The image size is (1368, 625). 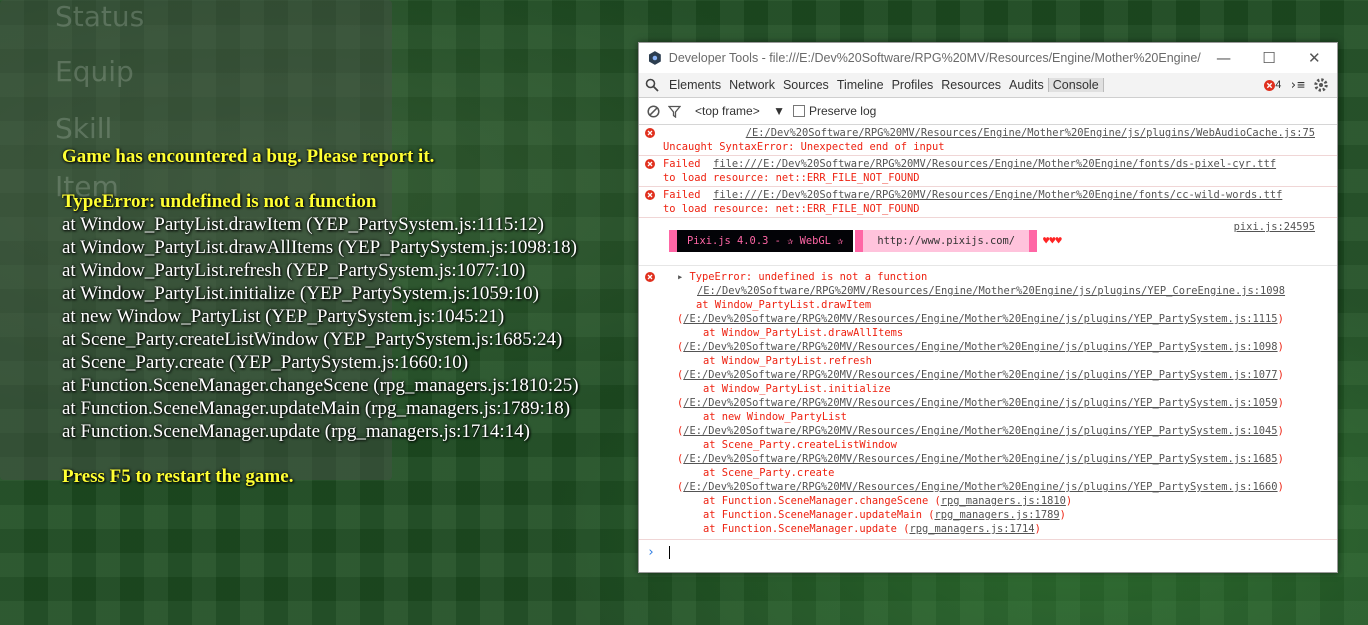 What do you see at coordinates (988, 550) in the screenshot?
I see `console-prompt: ›` at bounding box center [988, 550].